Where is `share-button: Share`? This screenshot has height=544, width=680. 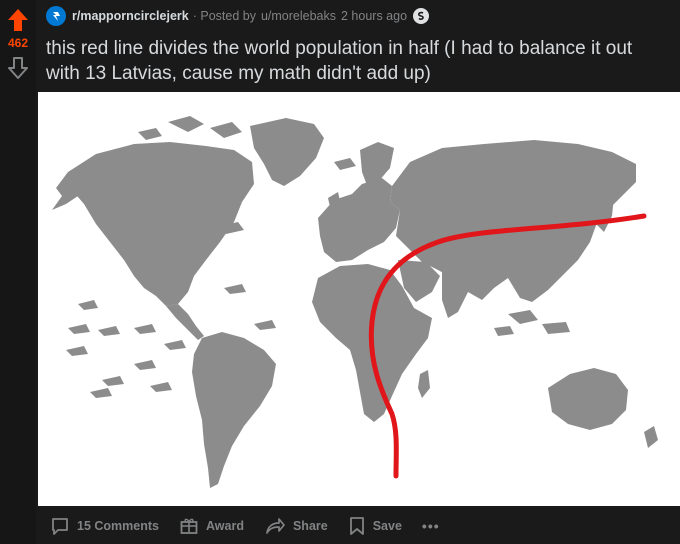 share-button: Share is located at coordinates (296, 526).